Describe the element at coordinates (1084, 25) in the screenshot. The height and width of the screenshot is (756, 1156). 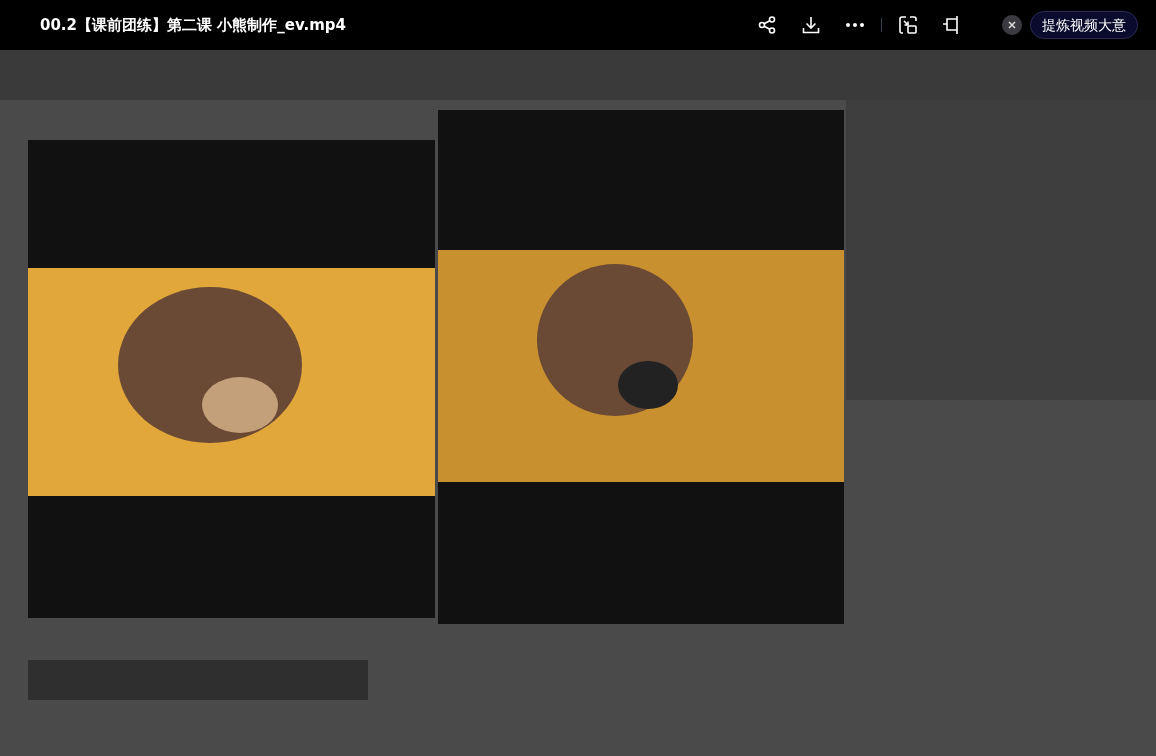
I see `summary-button: 提炼视频大意` at that location.